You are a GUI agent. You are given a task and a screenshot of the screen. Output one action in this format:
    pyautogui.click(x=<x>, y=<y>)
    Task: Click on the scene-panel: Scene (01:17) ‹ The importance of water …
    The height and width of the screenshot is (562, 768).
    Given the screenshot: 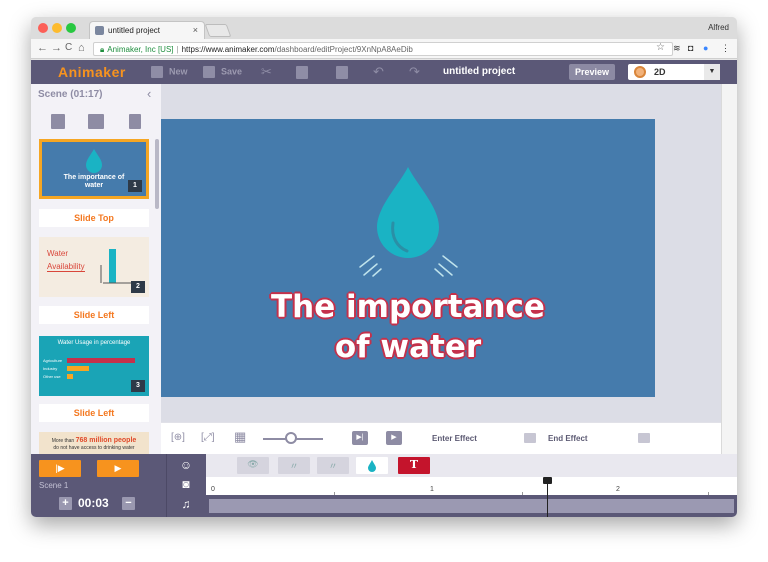 What is the action you would take?
    pyautogui.click(x=96, y=269)
    